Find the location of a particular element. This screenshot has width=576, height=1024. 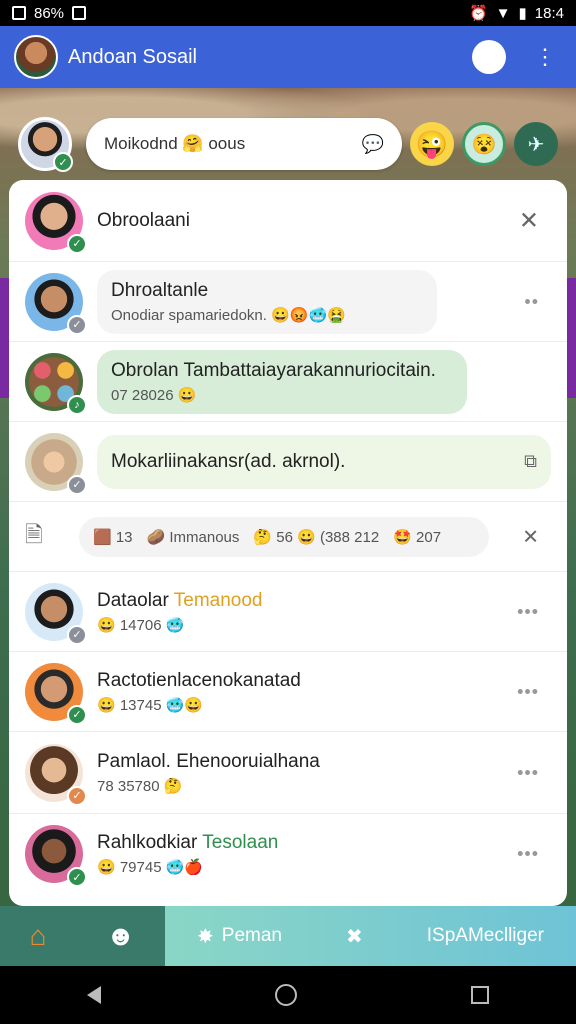

signal-icon: ▮ is located at coordinates (522, 13).